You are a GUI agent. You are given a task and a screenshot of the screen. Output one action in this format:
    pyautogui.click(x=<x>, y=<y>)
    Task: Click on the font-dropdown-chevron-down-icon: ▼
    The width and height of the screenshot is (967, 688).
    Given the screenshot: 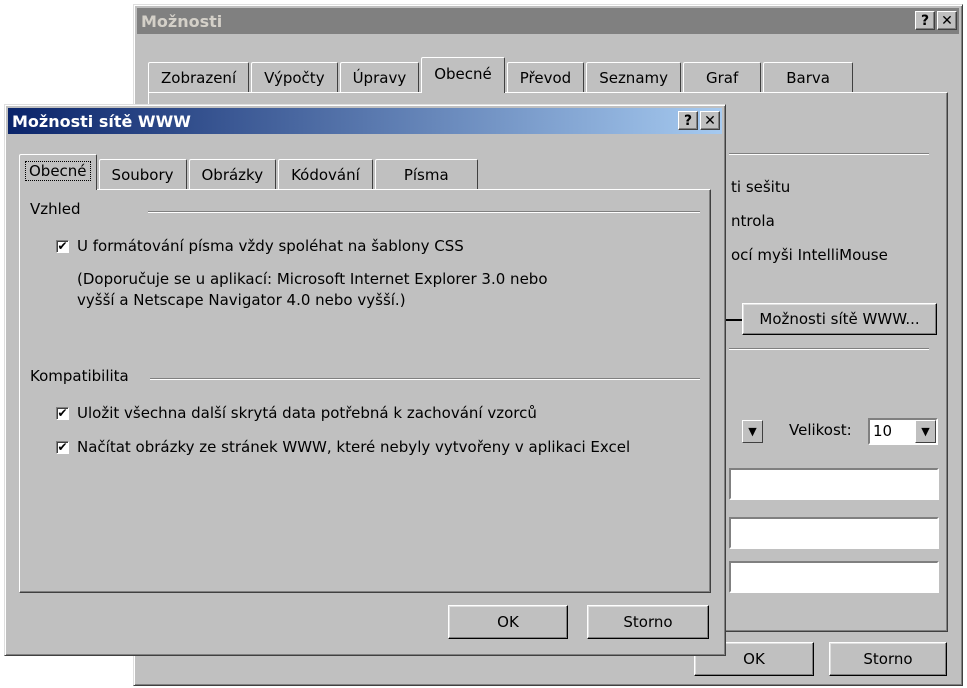 What is the action you would take?
    pyautogui.click(x=752, y=431)
    